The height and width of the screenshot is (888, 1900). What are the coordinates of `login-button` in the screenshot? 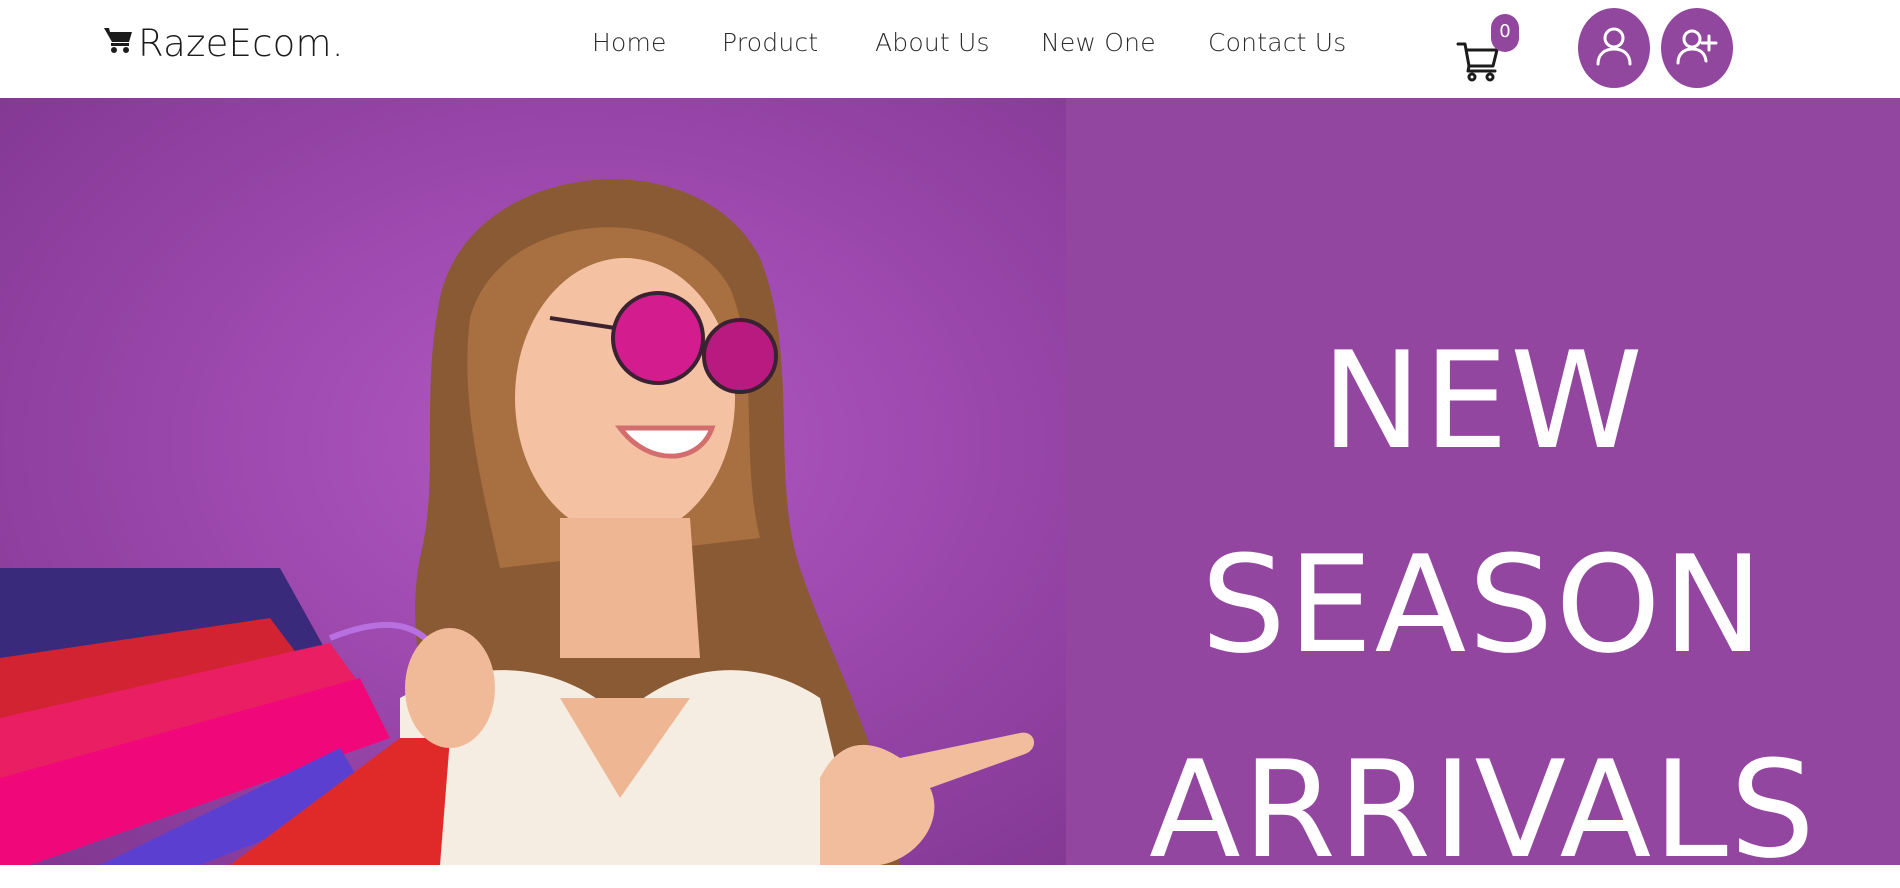 It's located at (1614, 48).